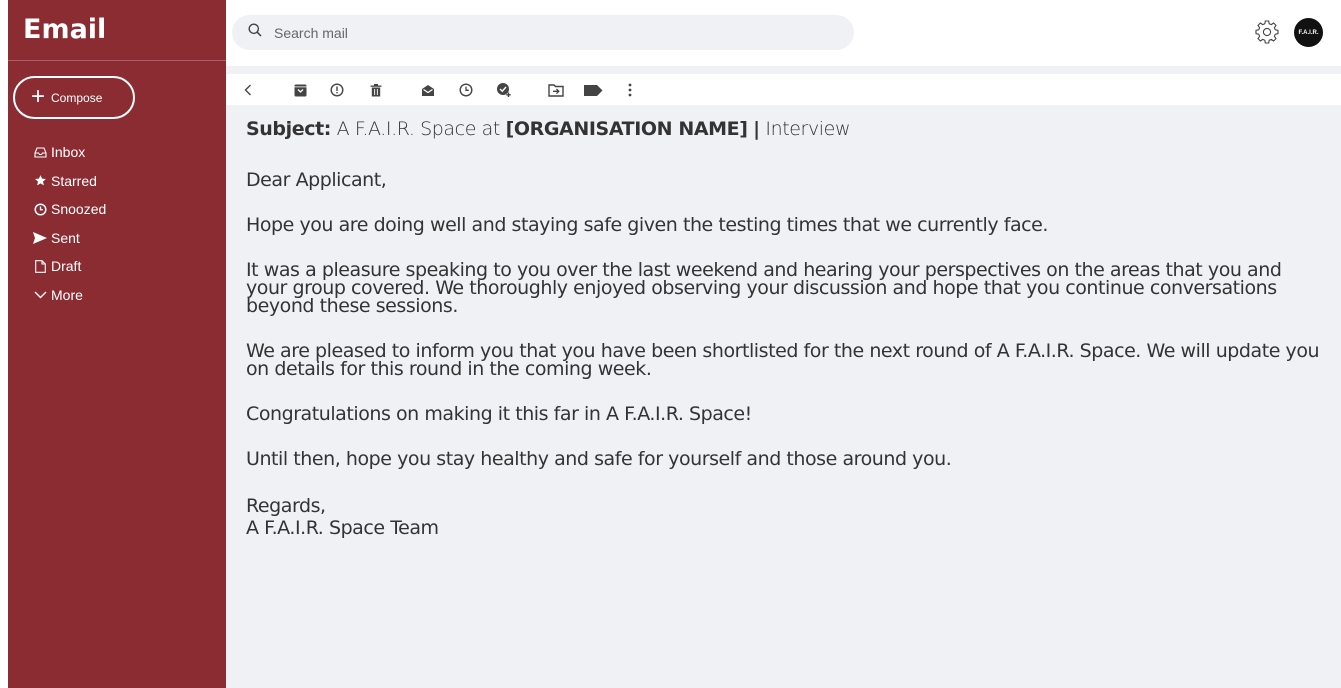 The width and height of the screenshot is (1341, 688). I want to click on search-icon, so click(255, 32).